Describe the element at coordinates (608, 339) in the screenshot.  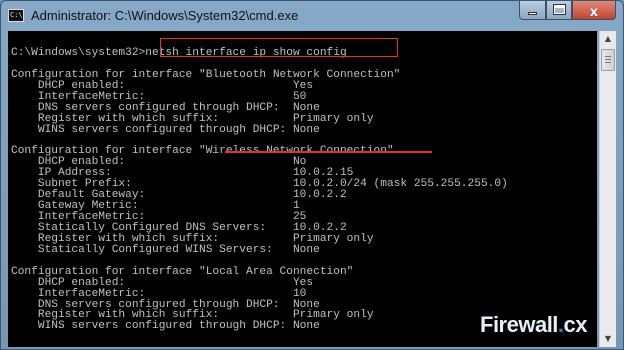
I see `scroll-down-icon: ▼` at that location.